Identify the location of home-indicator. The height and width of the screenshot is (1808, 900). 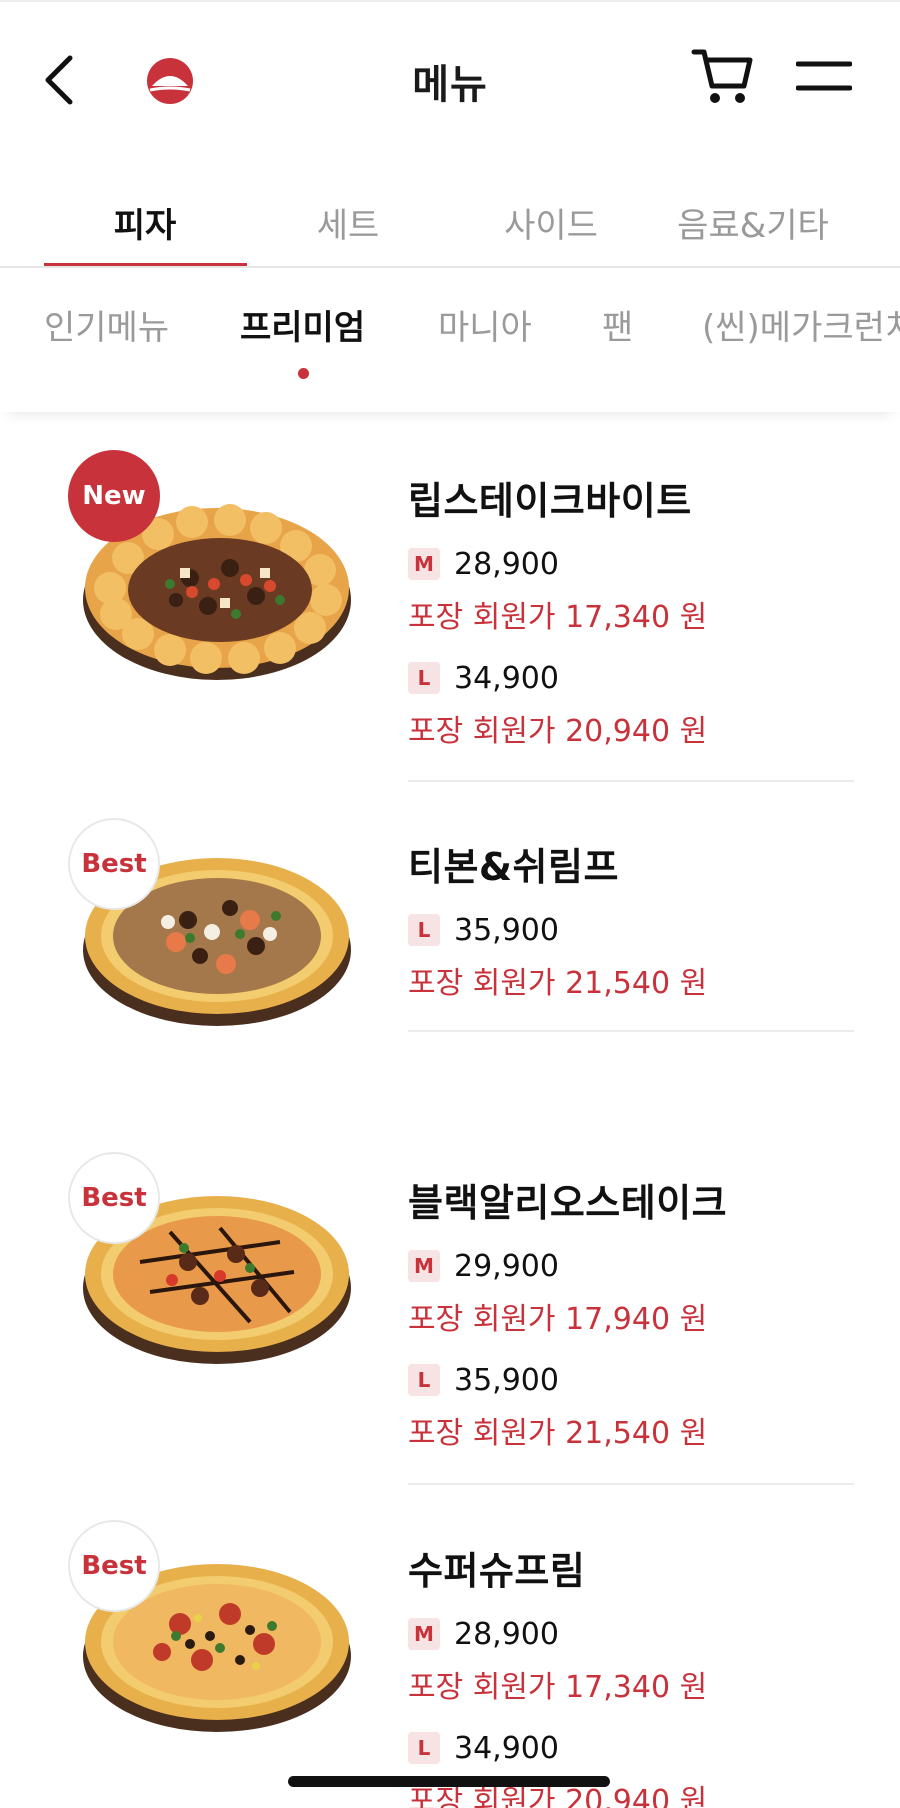
(449, 1781).